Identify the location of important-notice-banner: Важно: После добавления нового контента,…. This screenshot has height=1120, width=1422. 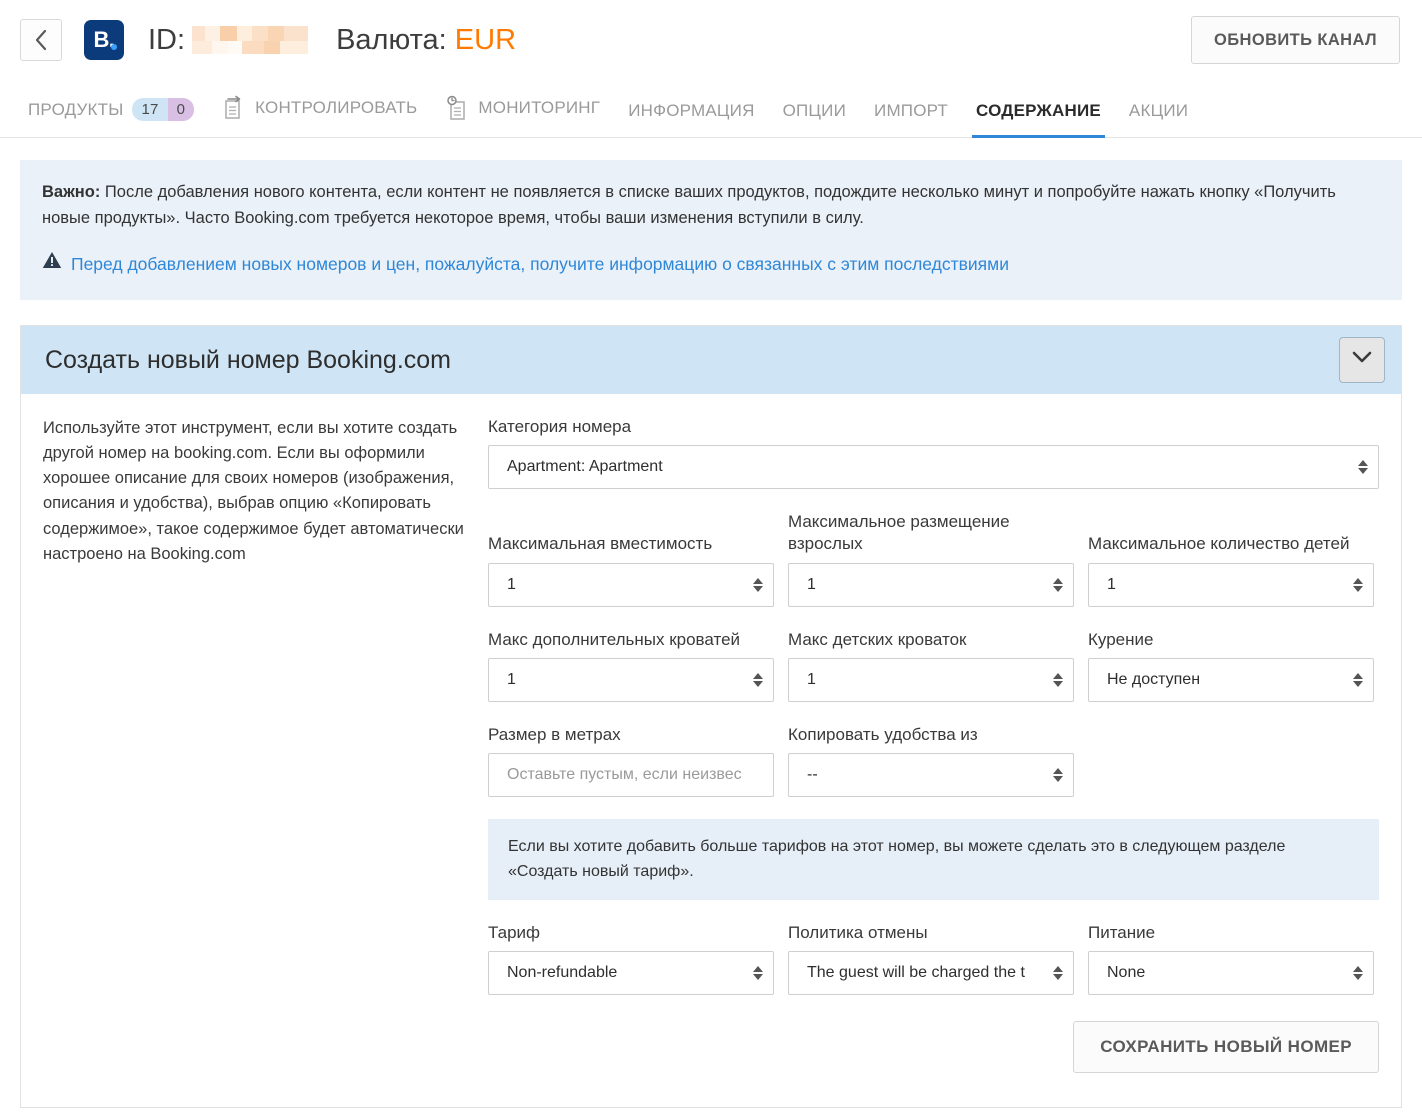
(711, 230).